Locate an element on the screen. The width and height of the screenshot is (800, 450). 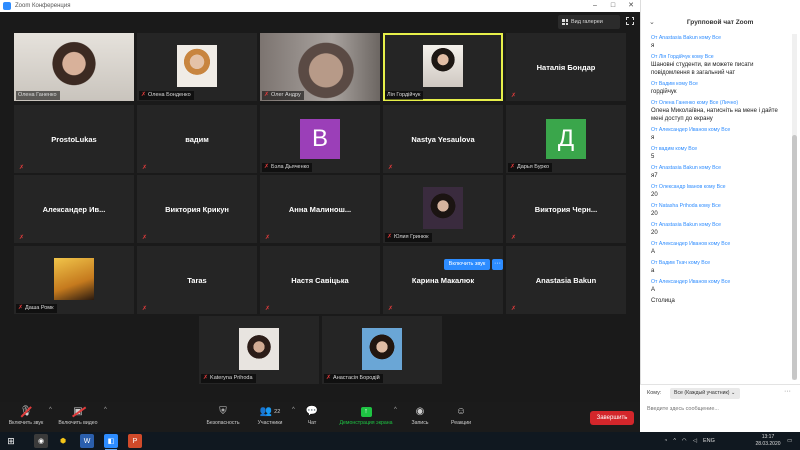
participant-tile: ✗ Даша Ромк is located at coordinates (74, 280).